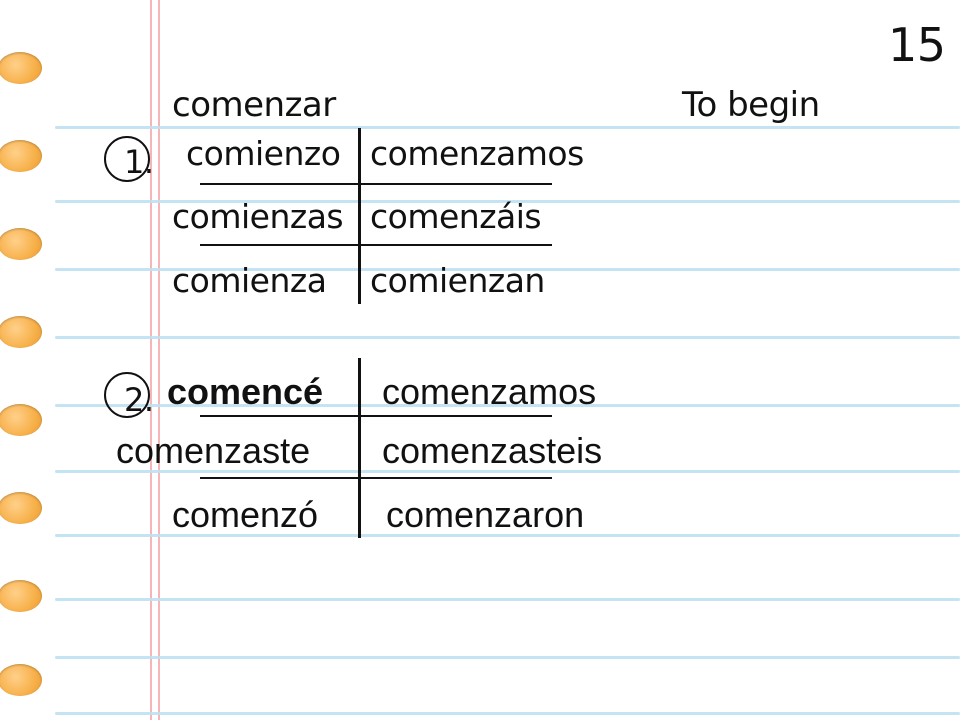  What do you see at coordinates (245, 391) in the screenshot?
I see `conjugation-yo: comencé` at bounding box center [245, 391].